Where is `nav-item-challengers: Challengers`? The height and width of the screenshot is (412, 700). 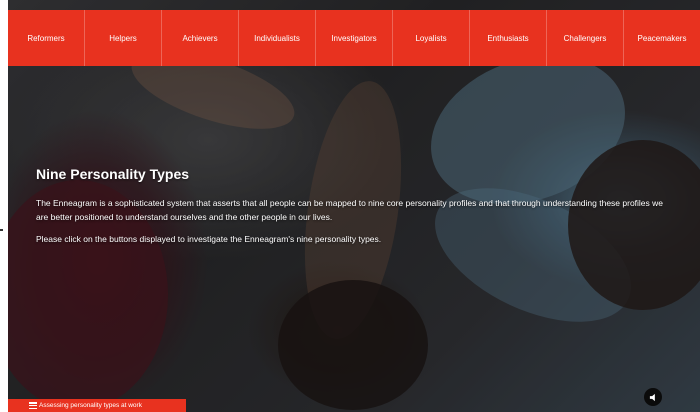
nav-item-challengers: Challengers is located at coordinates (585, 38).